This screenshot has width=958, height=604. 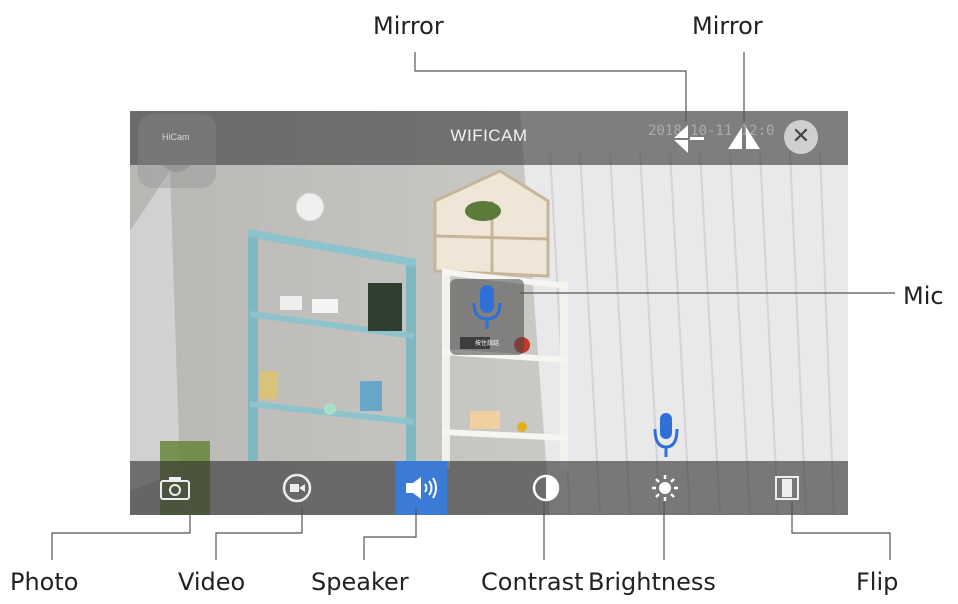 I want to click on callout-mic: Mic, so click(x=923, y=296).